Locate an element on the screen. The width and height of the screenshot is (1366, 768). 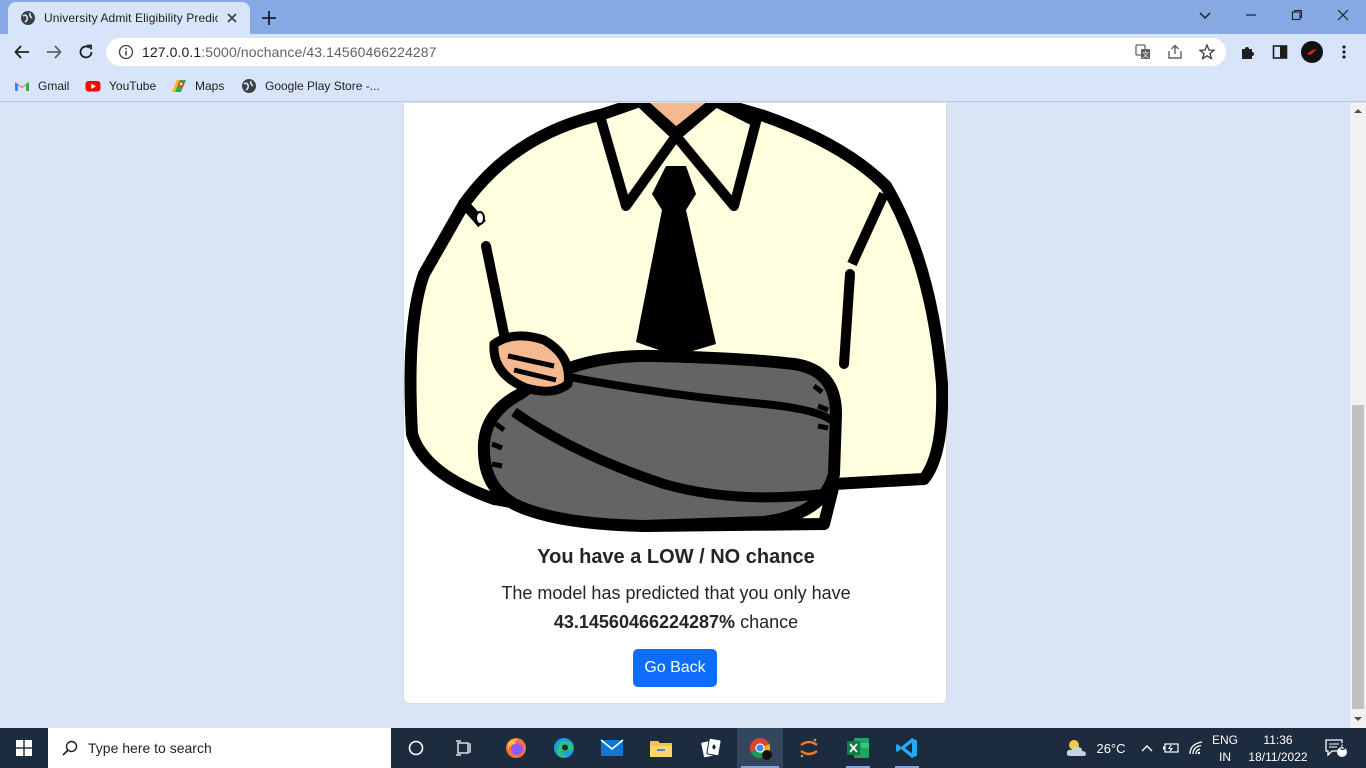
edge-icon is located at coordinates (564, 748).